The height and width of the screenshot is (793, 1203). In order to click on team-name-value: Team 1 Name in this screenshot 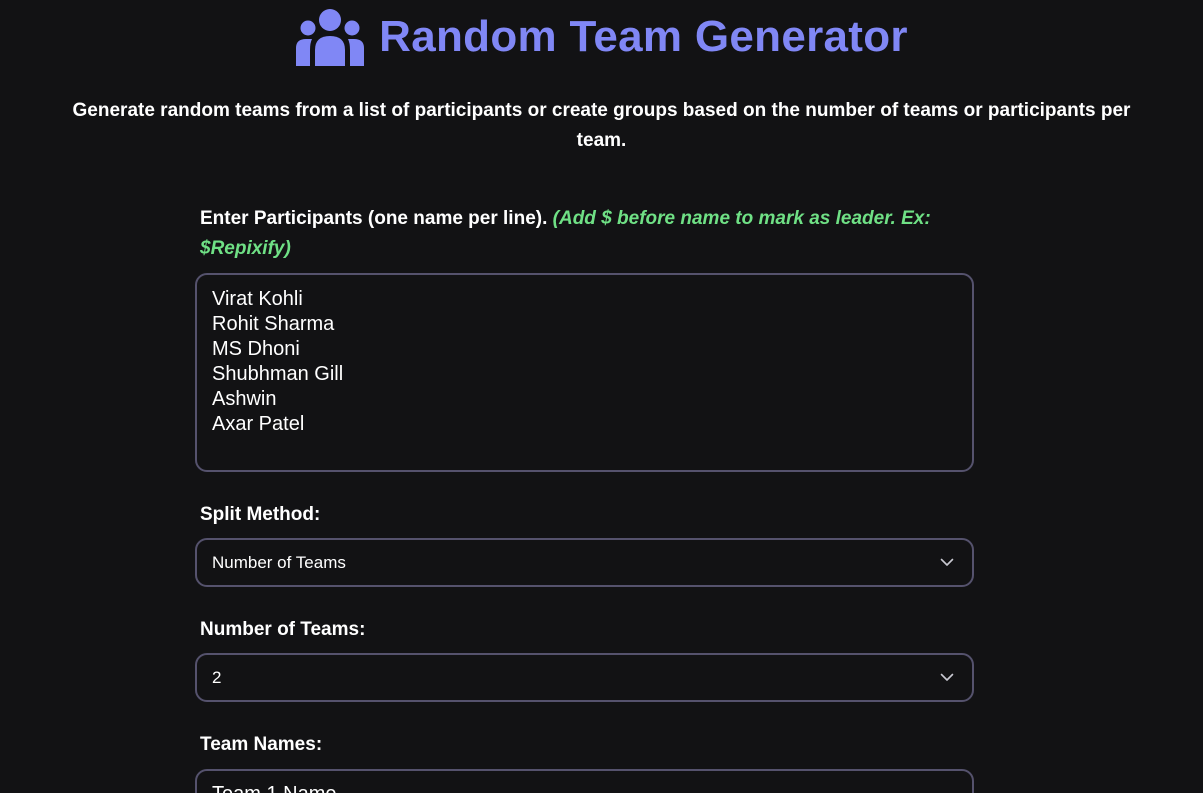, I will do `click(274, 788)`.